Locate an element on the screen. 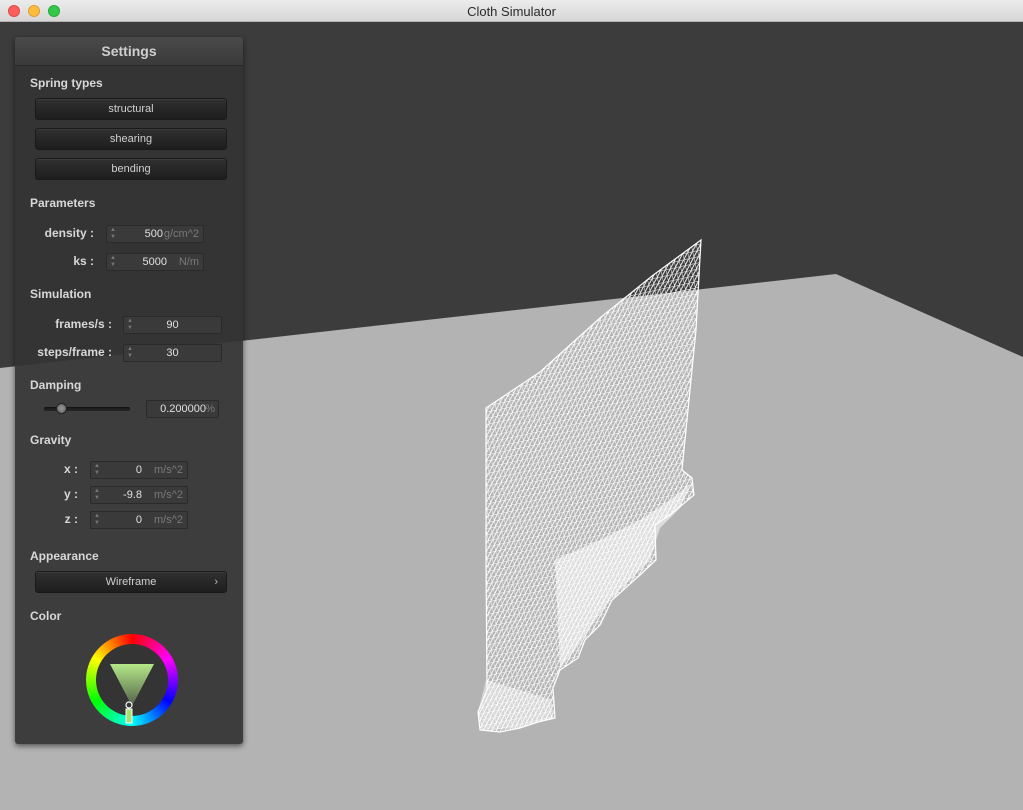 The image size is (1023, 810). appearance-heading: Appearance is located at coordinates (64, 556).